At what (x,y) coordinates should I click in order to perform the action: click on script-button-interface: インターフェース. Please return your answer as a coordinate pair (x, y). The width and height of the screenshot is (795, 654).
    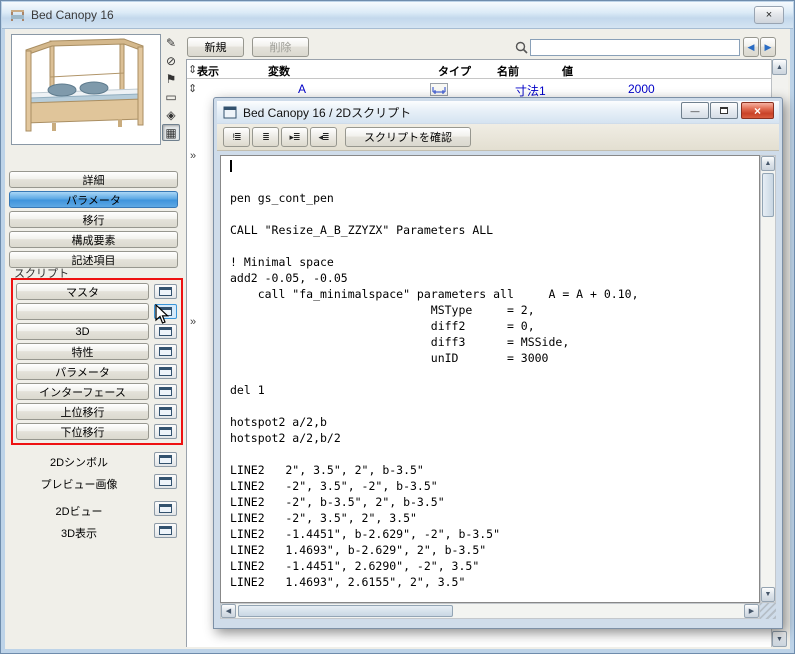
    Looking at the image, I should click on (82, 391).